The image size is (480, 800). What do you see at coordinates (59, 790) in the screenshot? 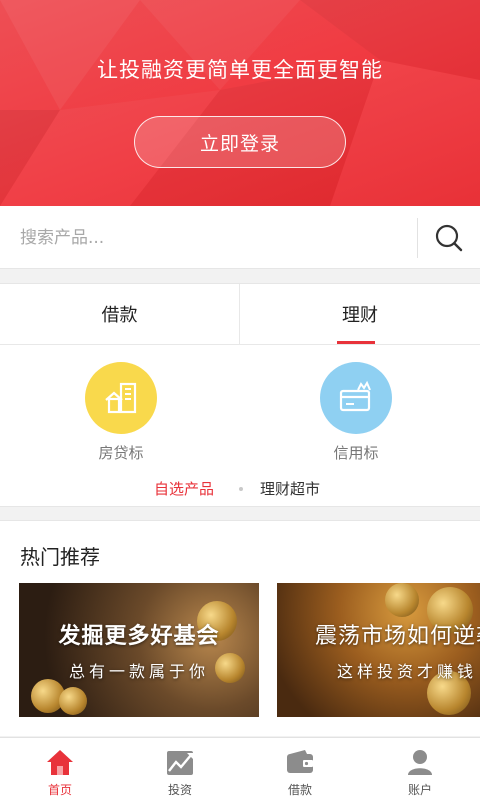
I see `nav-label: 首页` at bounding box center [59, 790].